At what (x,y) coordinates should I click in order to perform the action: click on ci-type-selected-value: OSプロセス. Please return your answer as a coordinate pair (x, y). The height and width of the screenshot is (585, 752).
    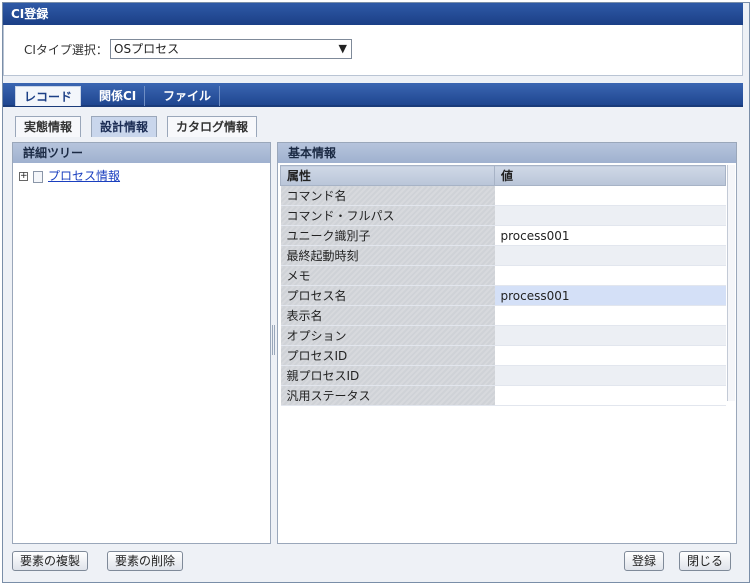
    Looking at the image, I should click on (147, 49).